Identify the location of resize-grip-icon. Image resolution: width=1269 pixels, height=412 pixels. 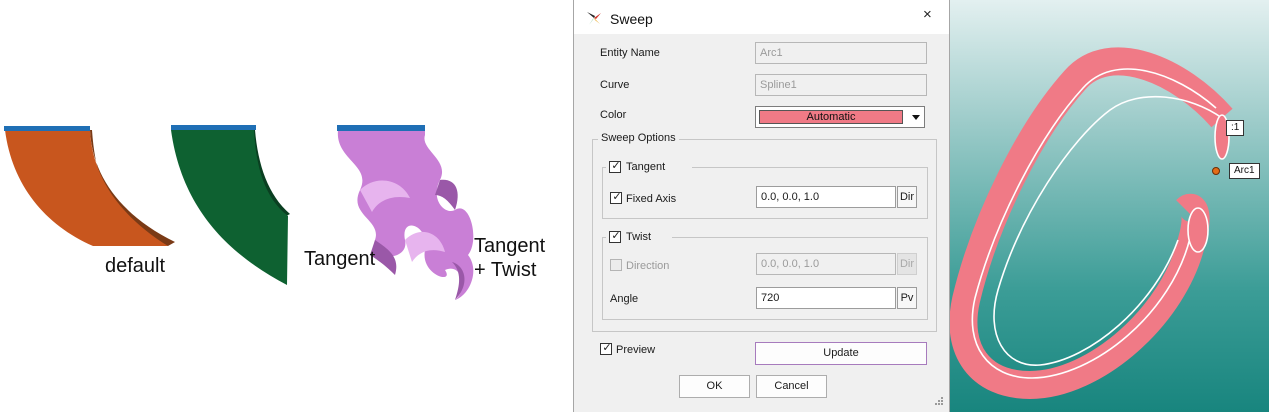
(939, 401).